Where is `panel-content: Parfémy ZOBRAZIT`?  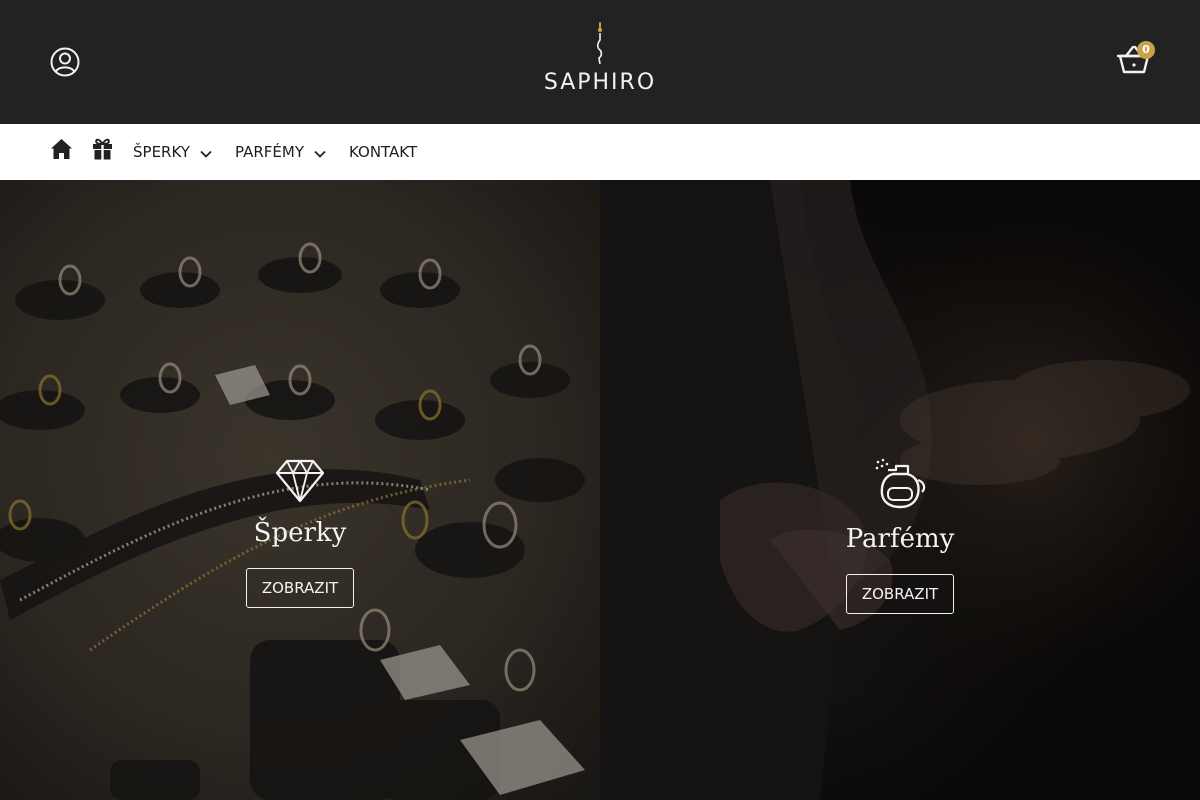 panel-content: Parfémy ZOBRAZIT is located at coordinates (900, 536).